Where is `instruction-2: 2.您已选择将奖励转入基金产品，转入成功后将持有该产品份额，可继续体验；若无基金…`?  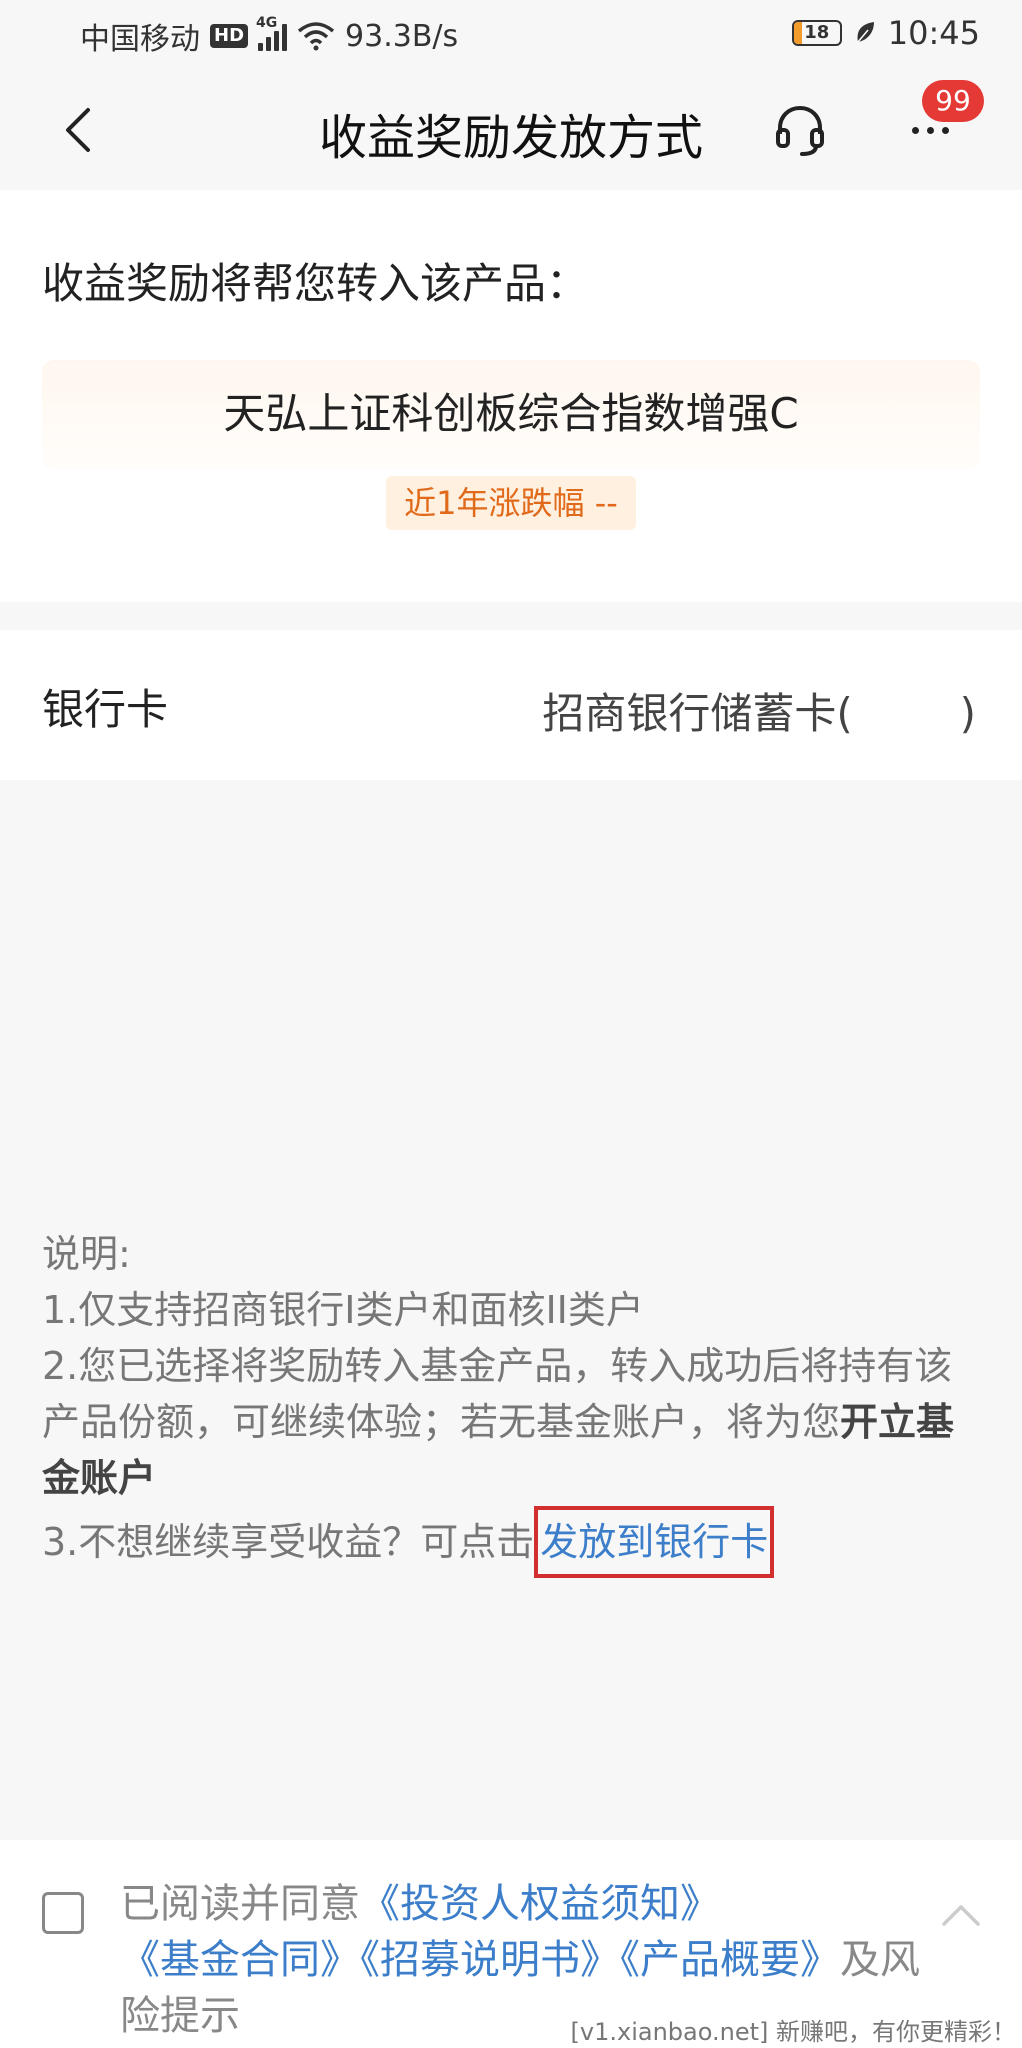 instruction-2: 2.您已选择将奖励转入基金产品，转入成功后将持有该产品份额，可继续体验；若无基金… is located at coordinates (512, 1422).